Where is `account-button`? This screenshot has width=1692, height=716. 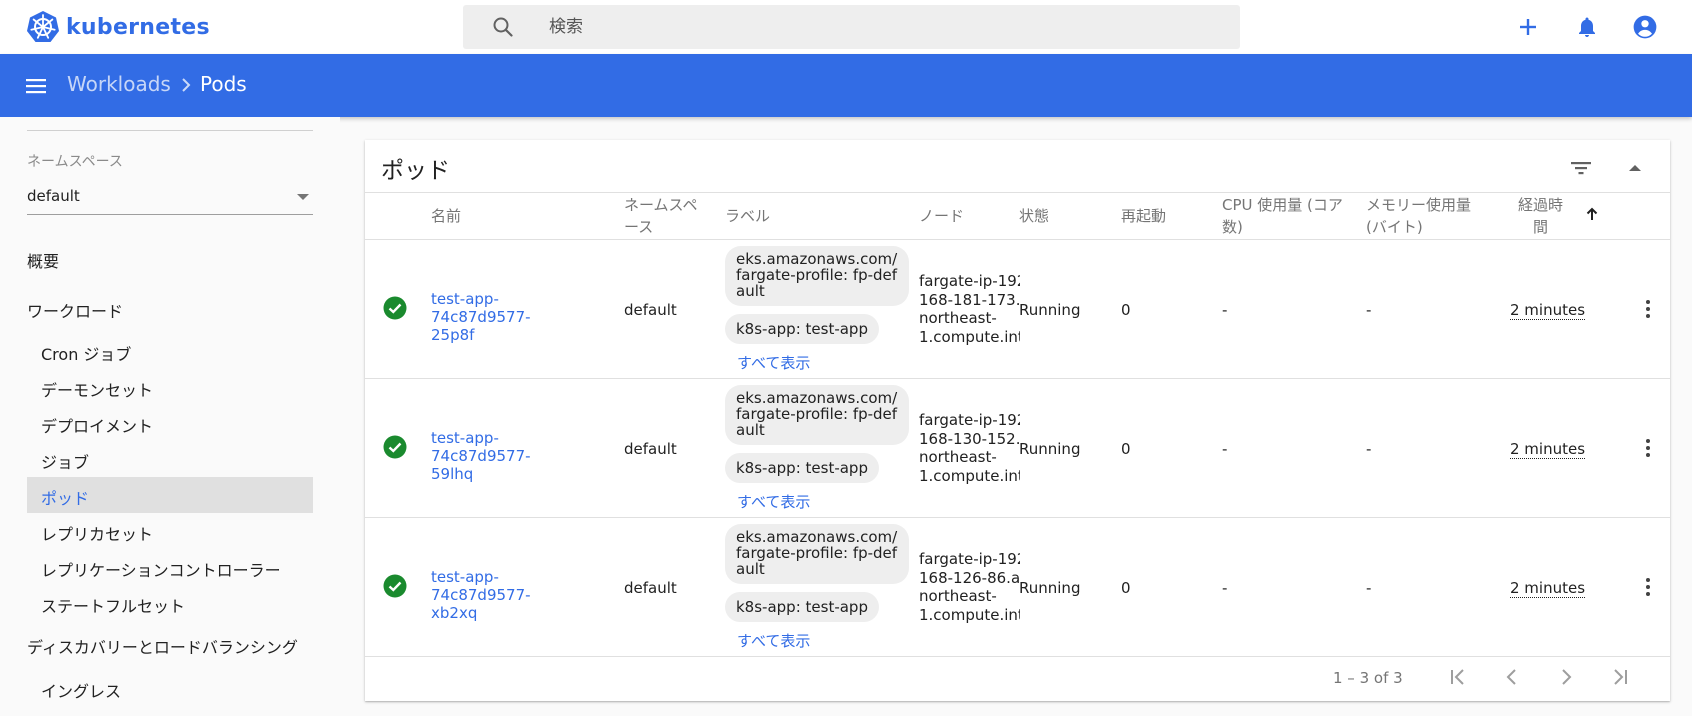 account-button is located at coordinates (1645, 27).